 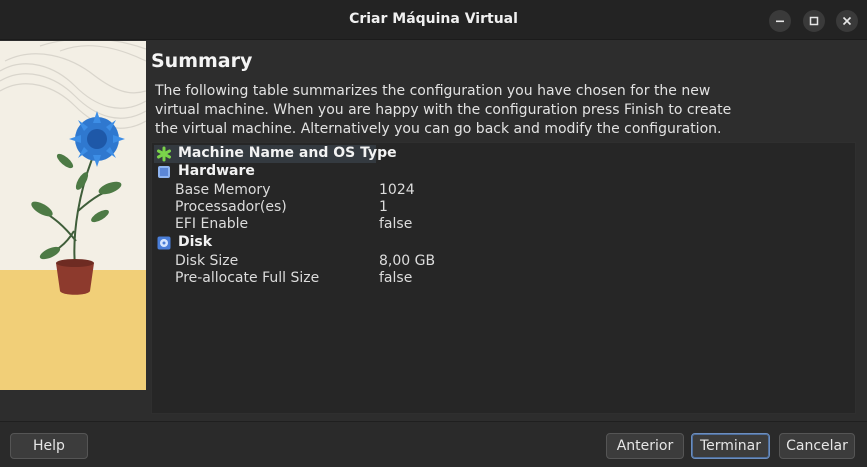 I want to click on title-bar: Criar Máquina Virtual, so click(x=433, y=20).